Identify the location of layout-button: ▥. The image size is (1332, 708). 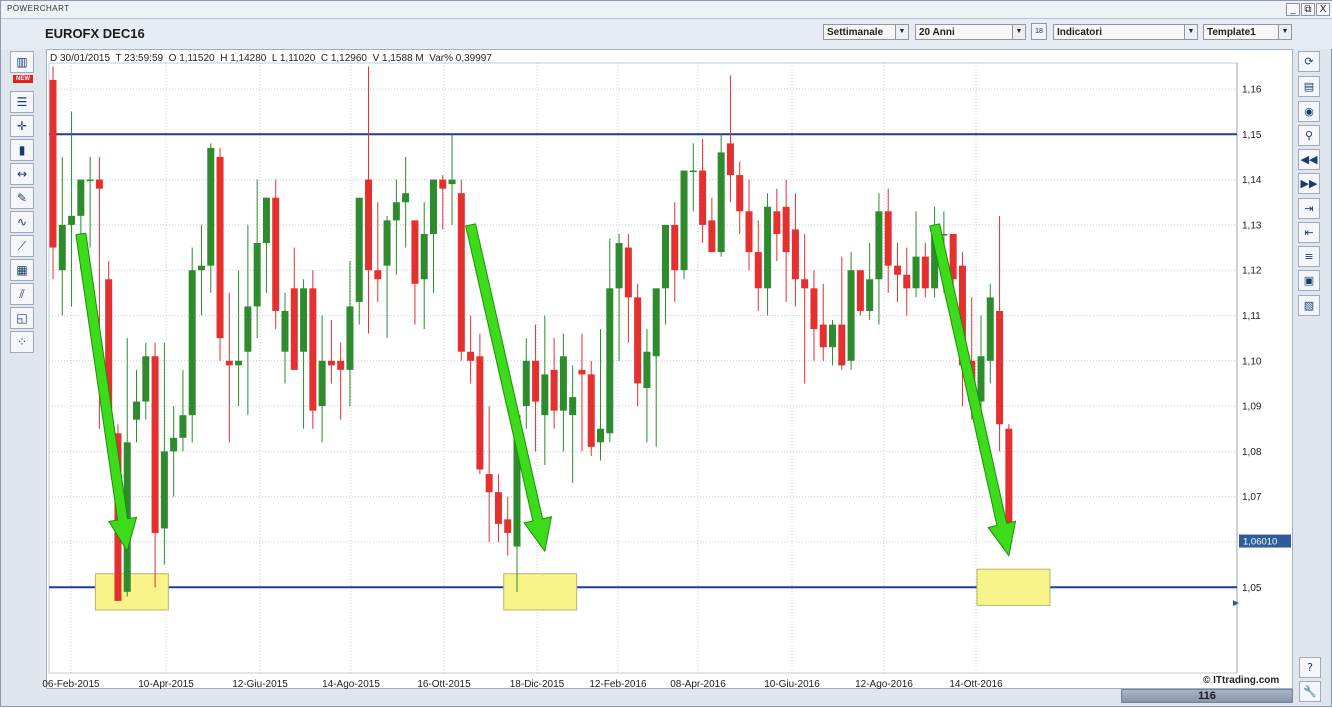
(22, 62).